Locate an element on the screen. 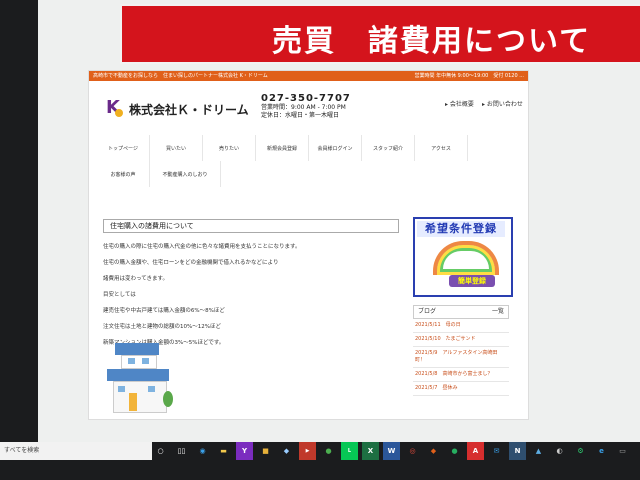 Image resolution: width=640 pixels, height=480 pixels. task-view-icon: ▯▯ is located at coordinates (181, 451).